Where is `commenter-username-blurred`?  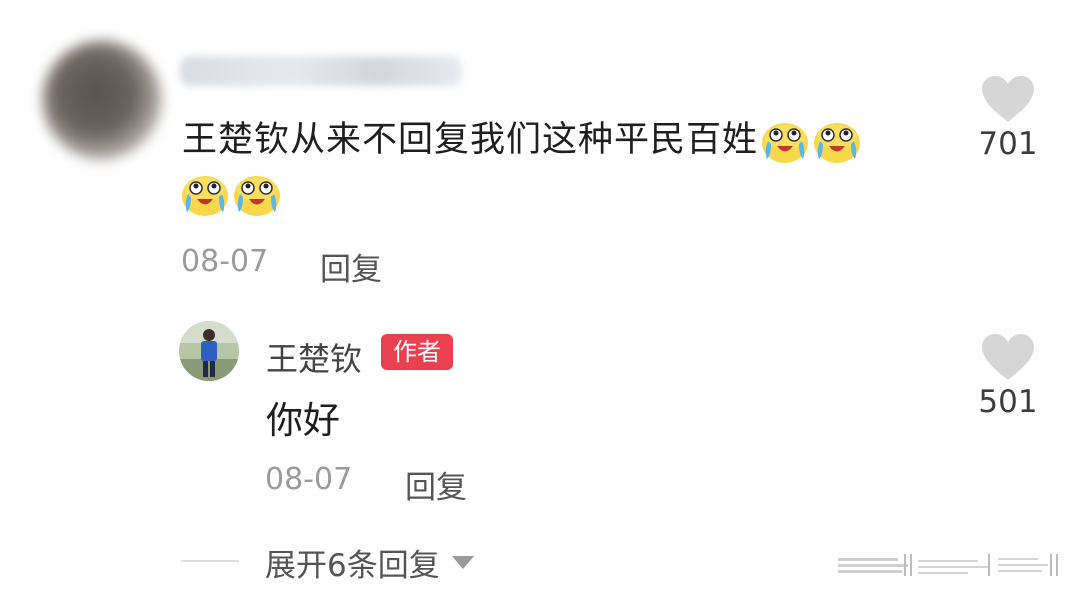
commenter-username-blurred is located at coordinates (321, 71).